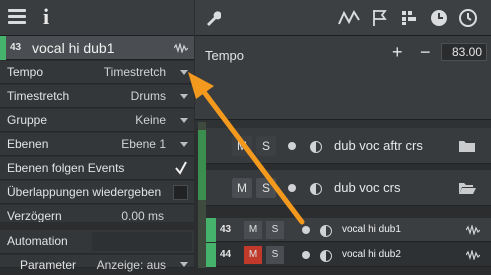 The width and height of the screenshot is (491, 275). What do you see at coordinates (349, 18) in the screenshot?
I see `automation-curve-icon` at bounding box center [349, 18].